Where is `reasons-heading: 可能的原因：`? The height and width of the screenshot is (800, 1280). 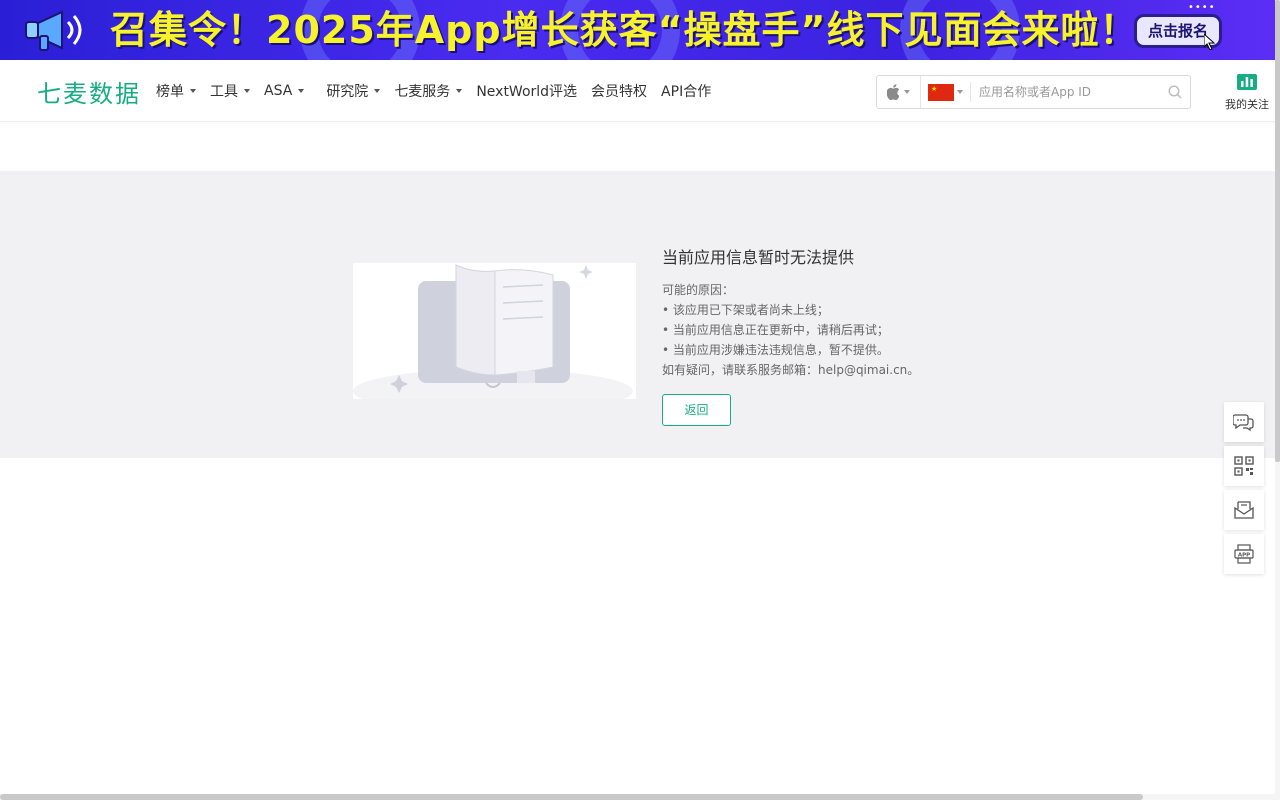
reasons-heading: 可能的原因： is located at coordinates (698, 290).